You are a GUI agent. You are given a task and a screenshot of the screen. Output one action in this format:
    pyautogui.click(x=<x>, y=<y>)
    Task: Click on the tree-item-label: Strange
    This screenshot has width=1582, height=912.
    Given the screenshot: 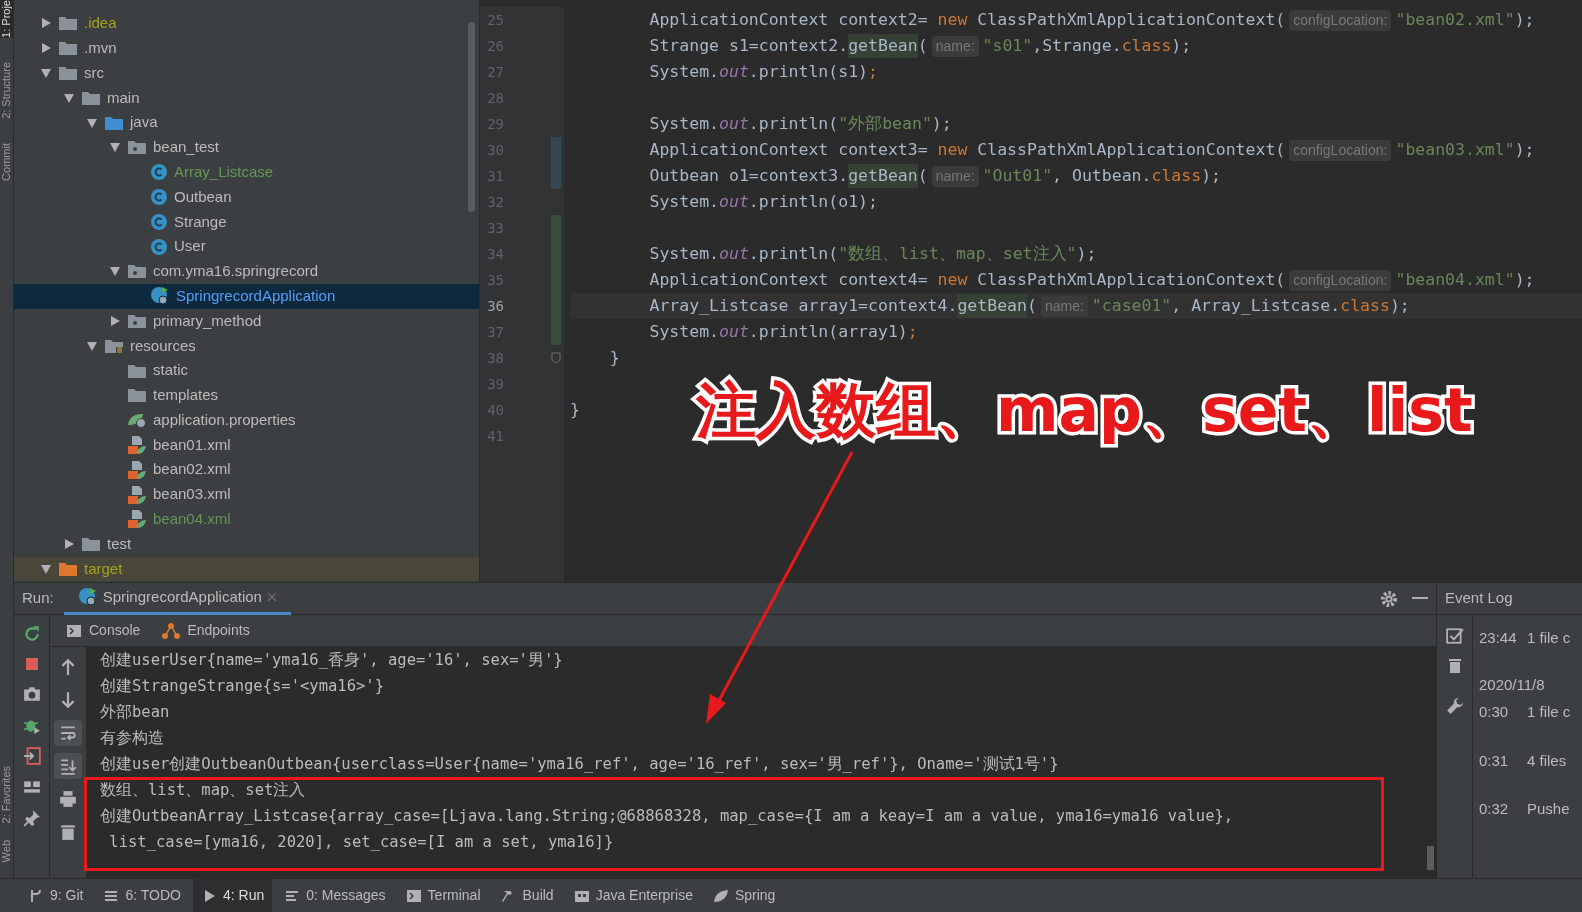 What is the action you would take?
    pyautogui.click(x=200, y=221)
    